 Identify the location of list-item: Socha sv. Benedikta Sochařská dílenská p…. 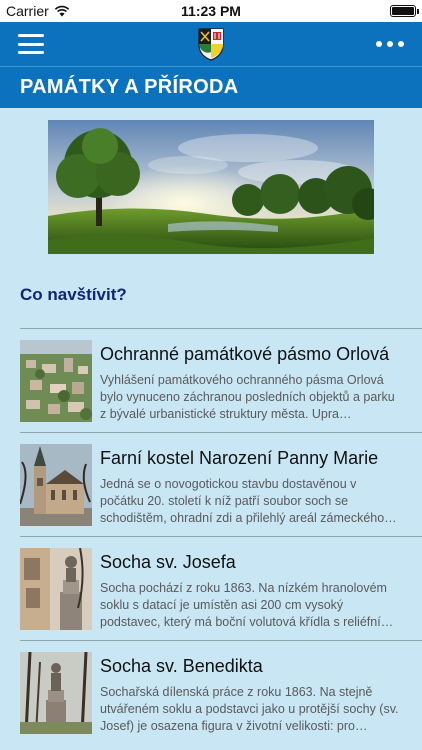
(221, 692).